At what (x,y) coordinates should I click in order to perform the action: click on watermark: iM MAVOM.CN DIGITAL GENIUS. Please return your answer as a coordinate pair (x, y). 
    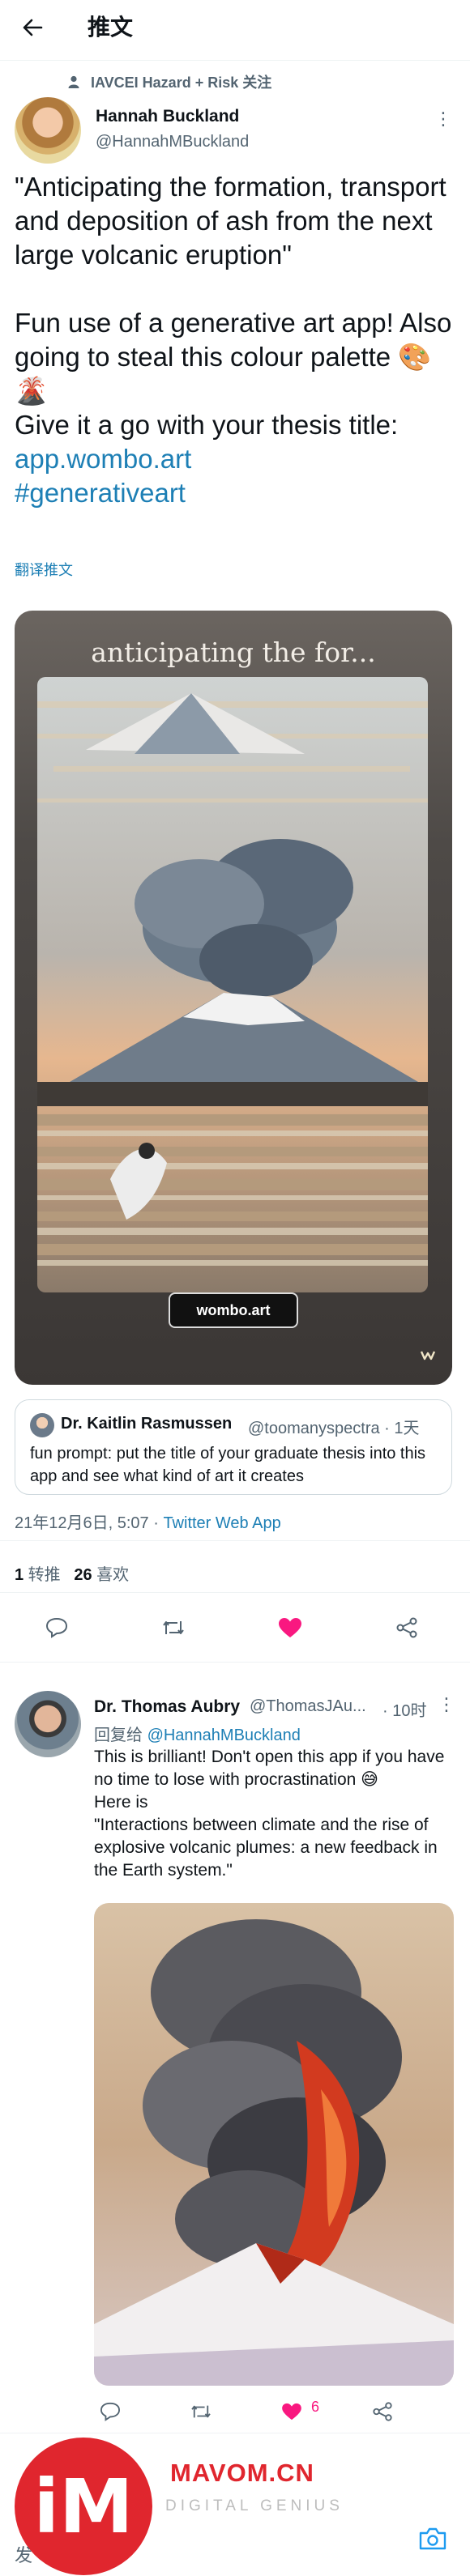
    Looking at the image, I should click on (235, 2507).